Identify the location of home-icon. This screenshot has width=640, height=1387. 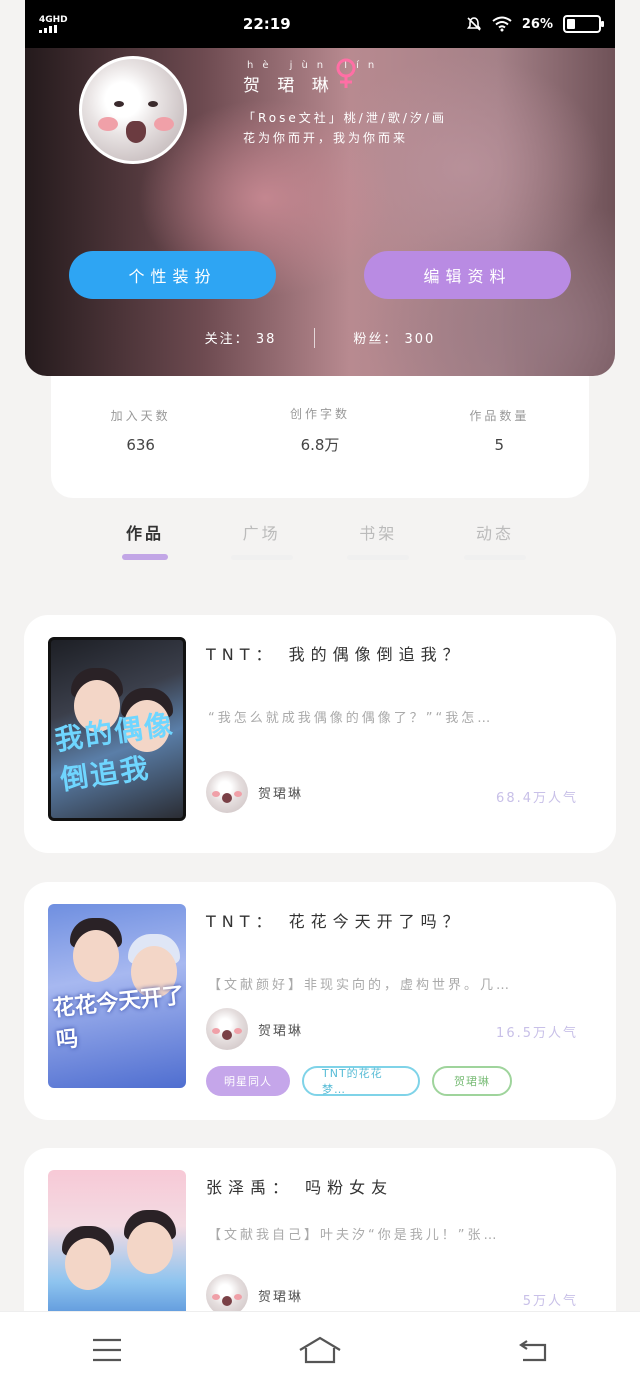
(320, 1349).